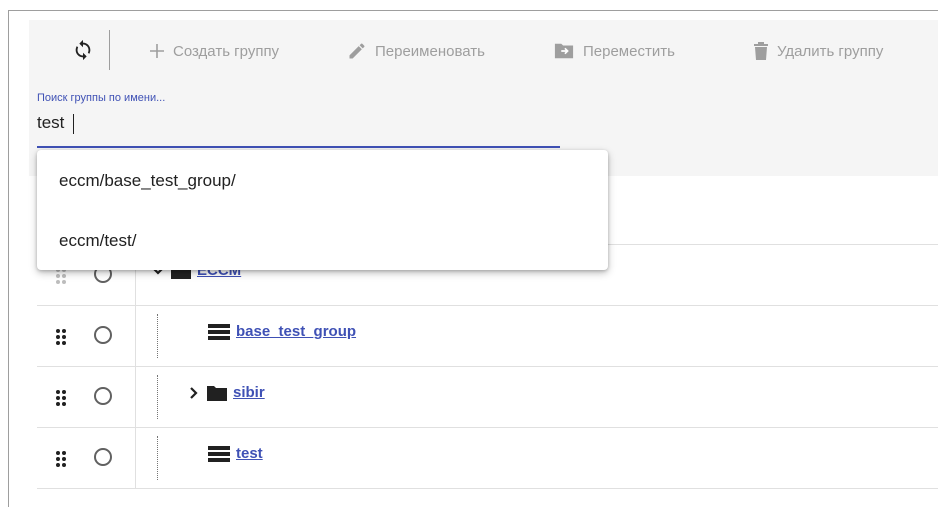 This screenshot has height=507, width=938. What do you see at coordinates (564, 51) in the screenshot?
I see `folder-move-icon` at bounding box center [564, 51].